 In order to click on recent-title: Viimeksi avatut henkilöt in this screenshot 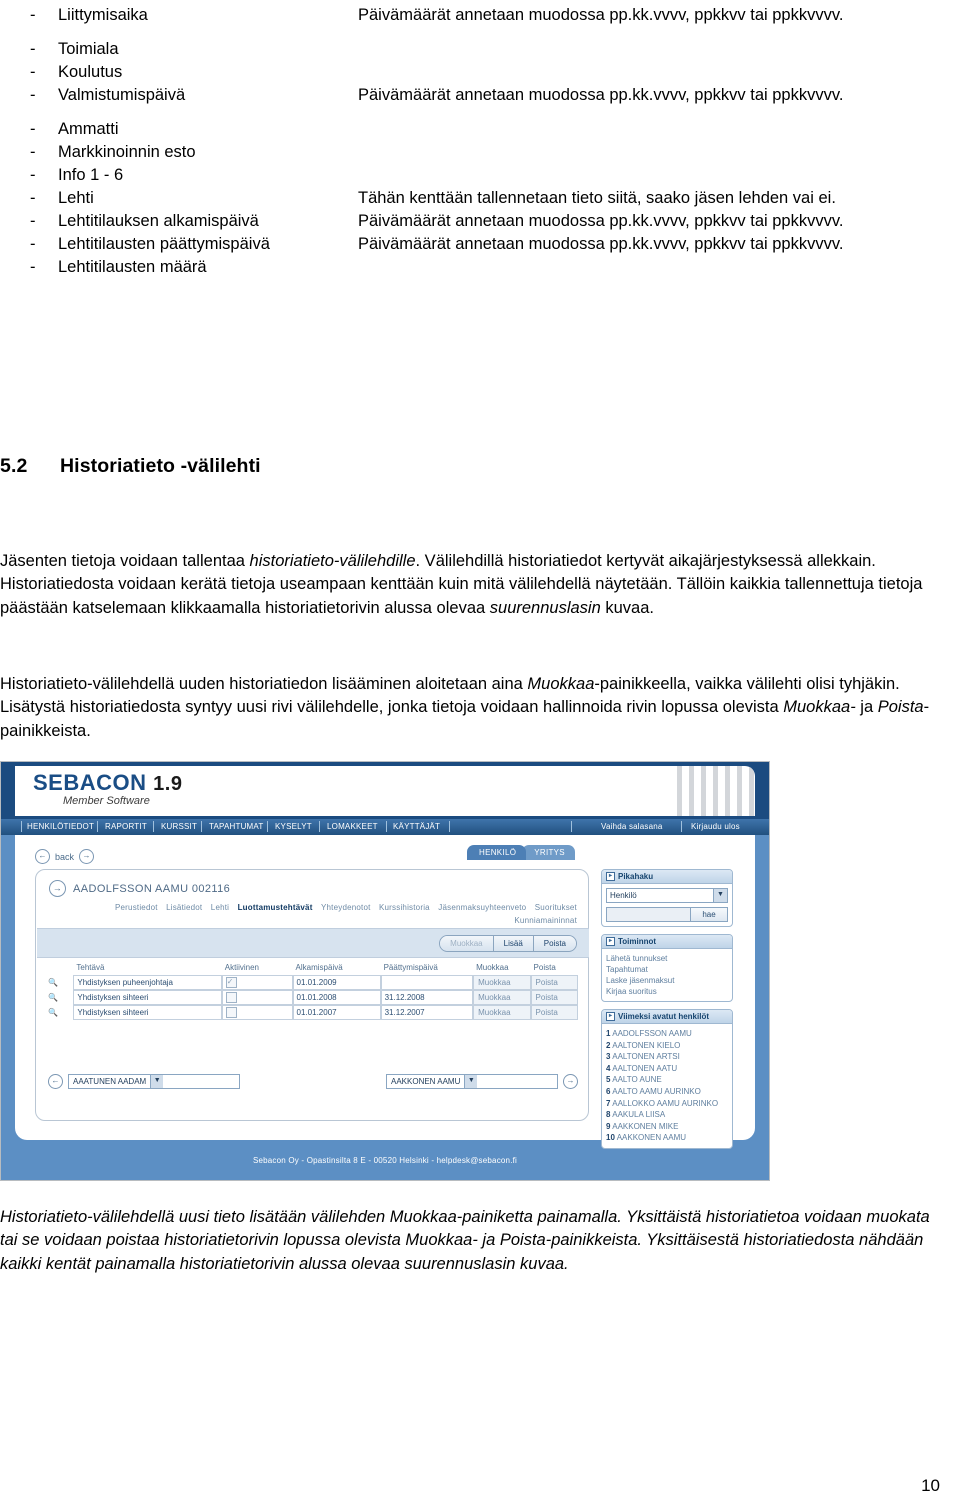, I will do `click(663, 1016)`.